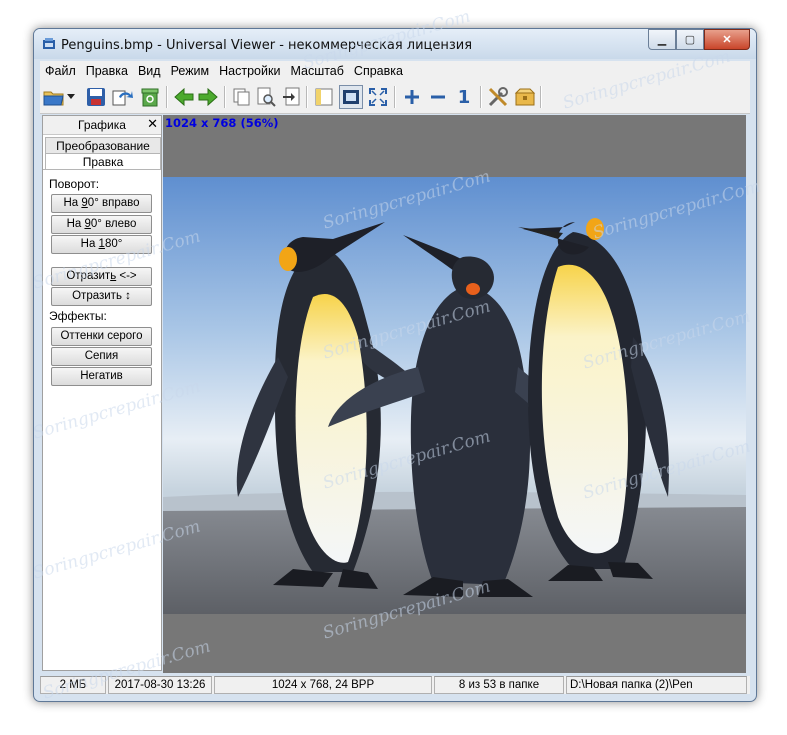  What do you see at coordinates (103, 161) in the screenshot?
I see `tab-edit: Правка` at bounding box center [103, 161].